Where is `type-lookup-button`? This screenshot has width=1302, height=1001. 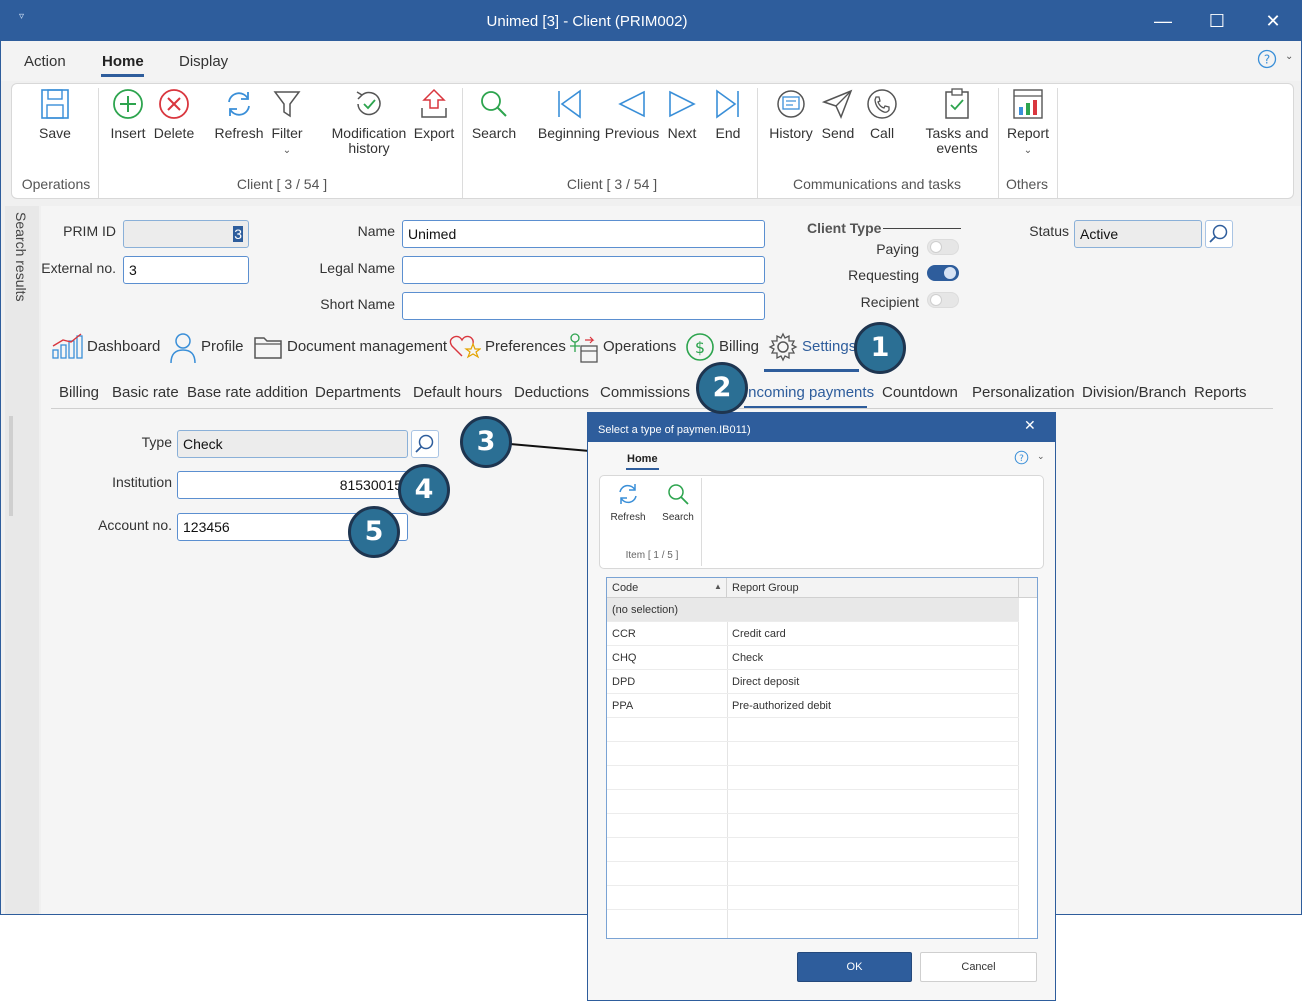 type-lookup-button is located at coordinates (425, 444).